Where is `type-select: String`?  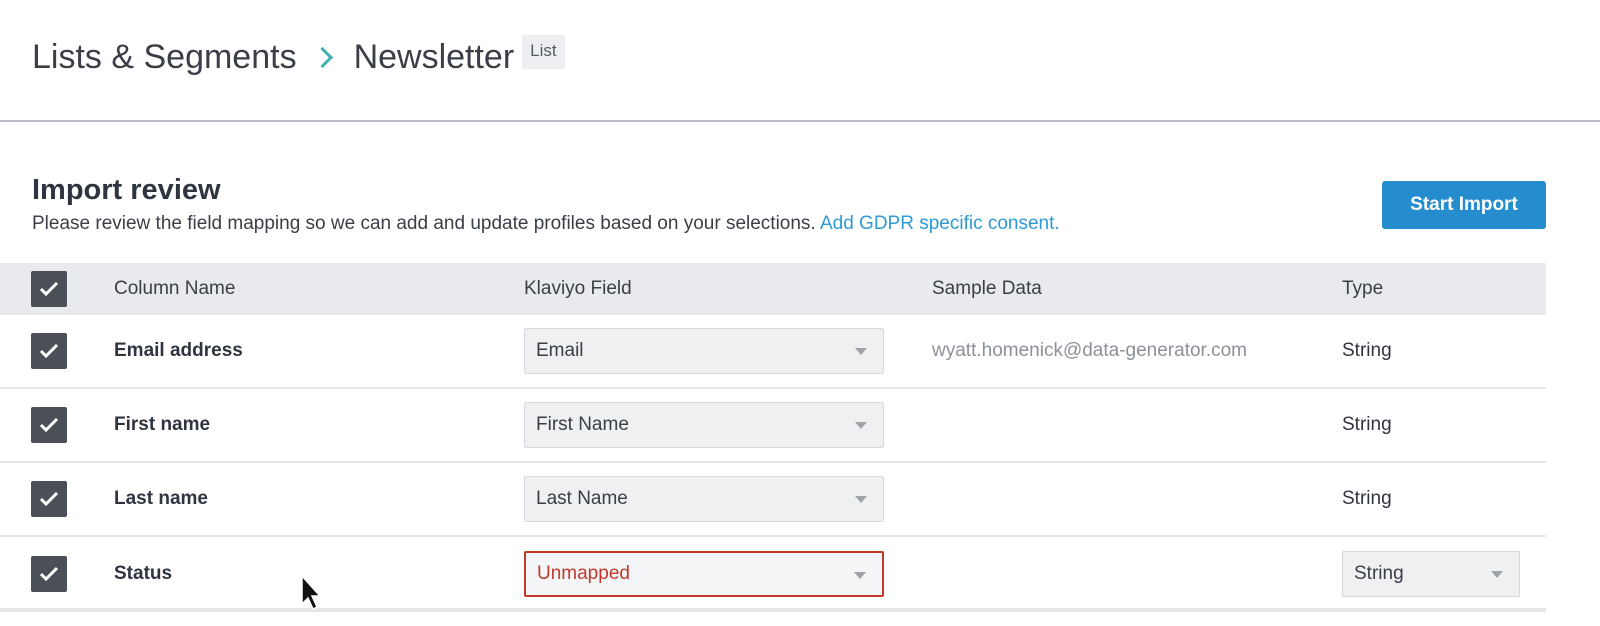
type-select: String is located at coordinates (1431, 574).